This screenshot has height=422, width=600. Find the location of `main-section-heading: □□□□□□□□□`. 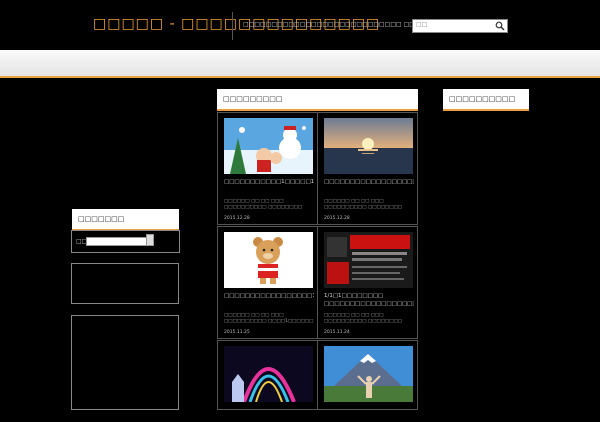

main-section-heading: □□□□□□□□□ is located at coordinates (317, 100).